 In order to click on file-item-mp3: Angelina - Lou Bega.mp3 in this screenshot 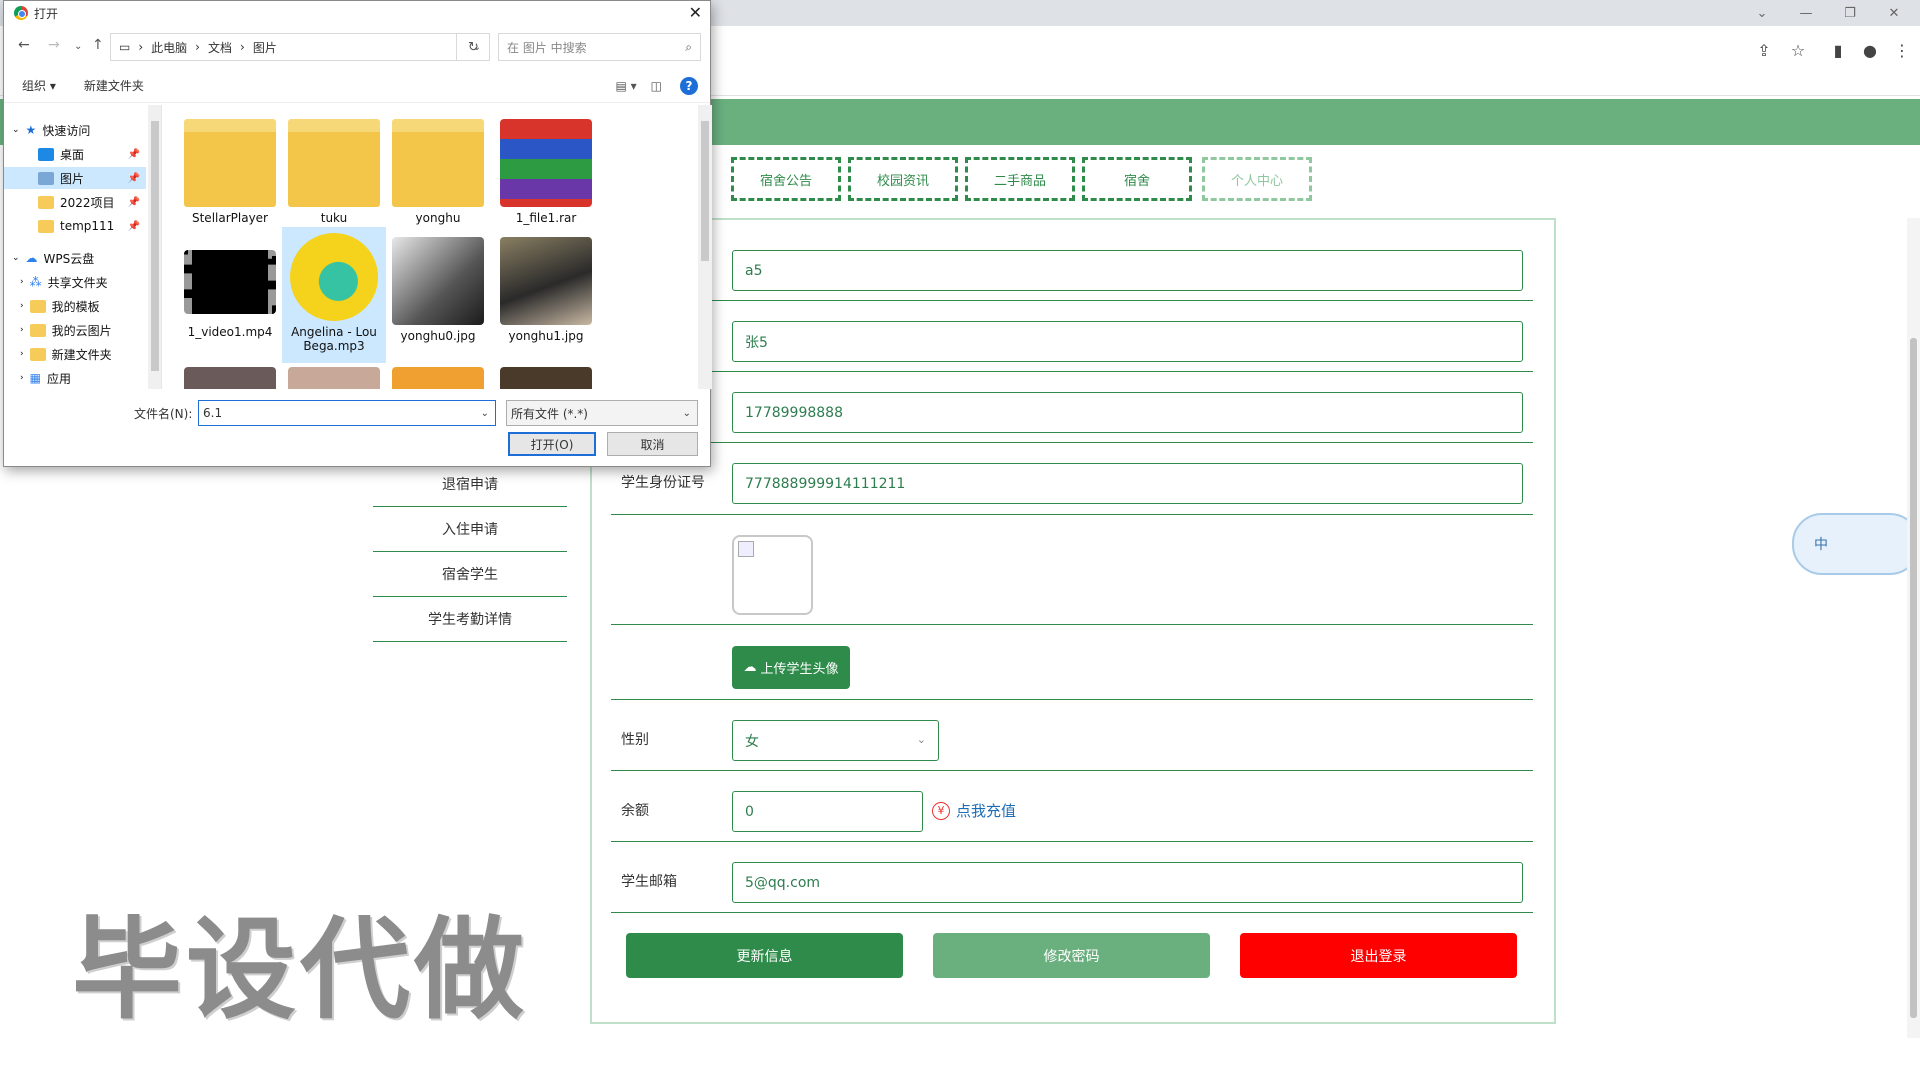, I will do `click(334, 295)`.